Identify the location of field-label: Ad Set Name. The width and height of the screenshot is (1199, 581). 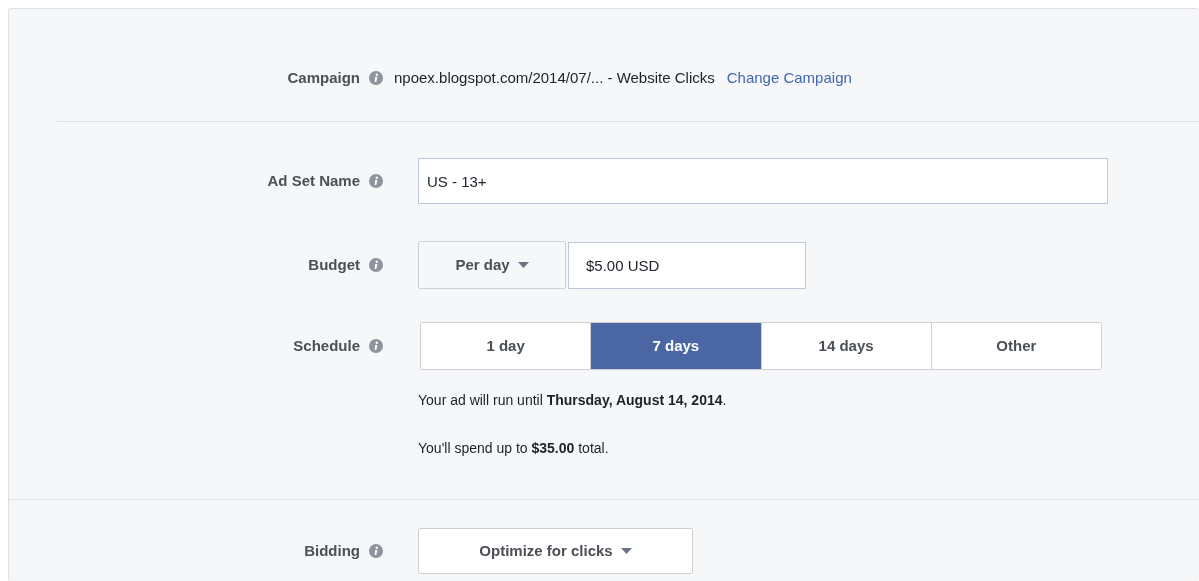
(313, 180).